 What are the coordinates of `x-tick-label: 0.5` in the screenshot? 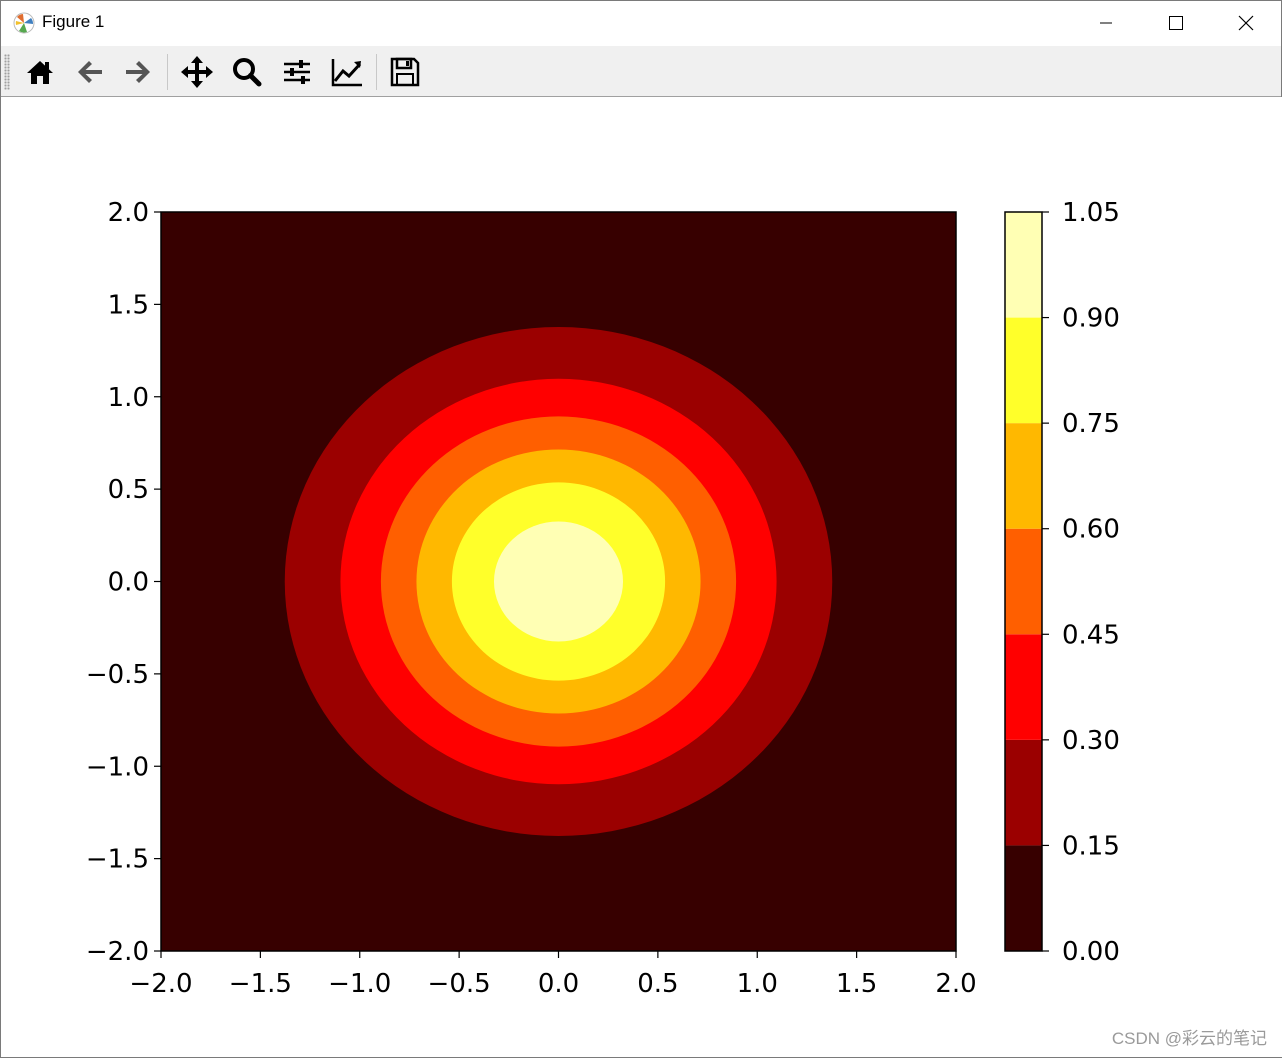 It's located at (657, 984).